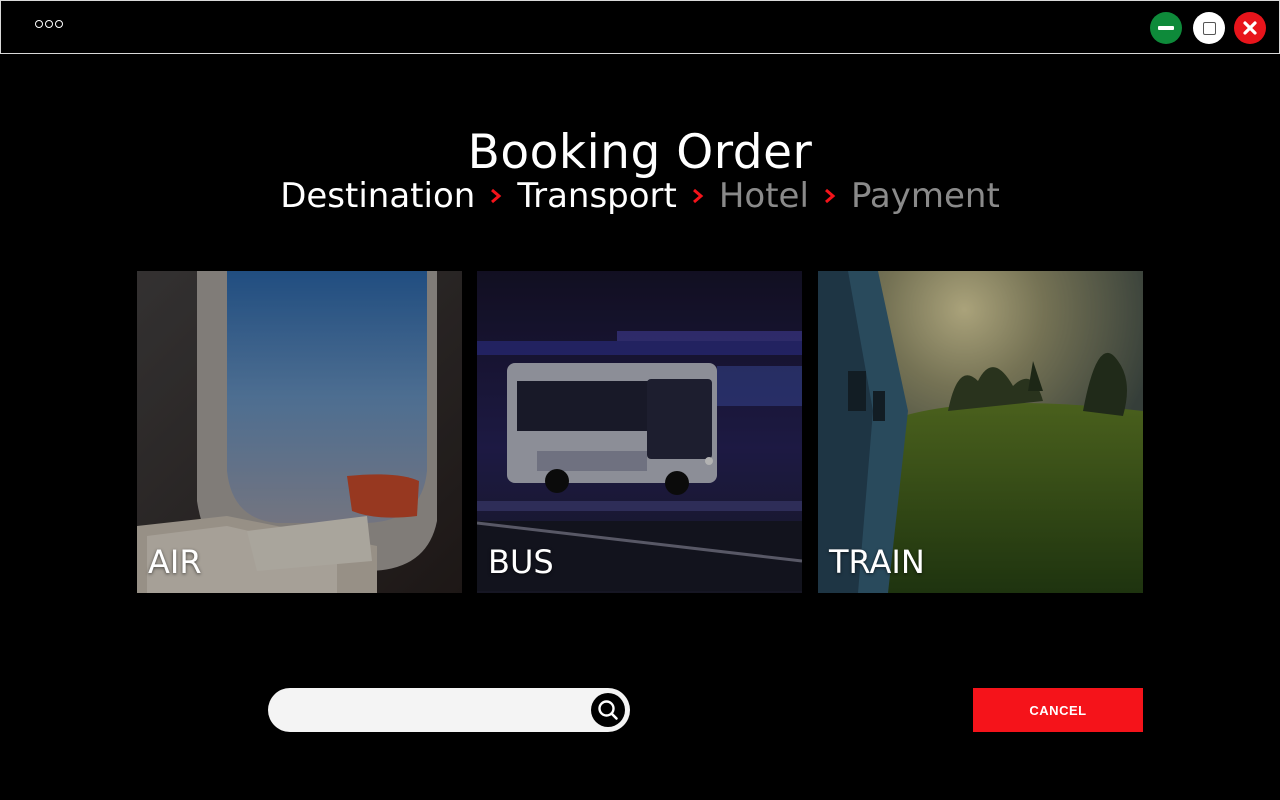  I want to click on transport-card-label: AIR, so click(175, 562).